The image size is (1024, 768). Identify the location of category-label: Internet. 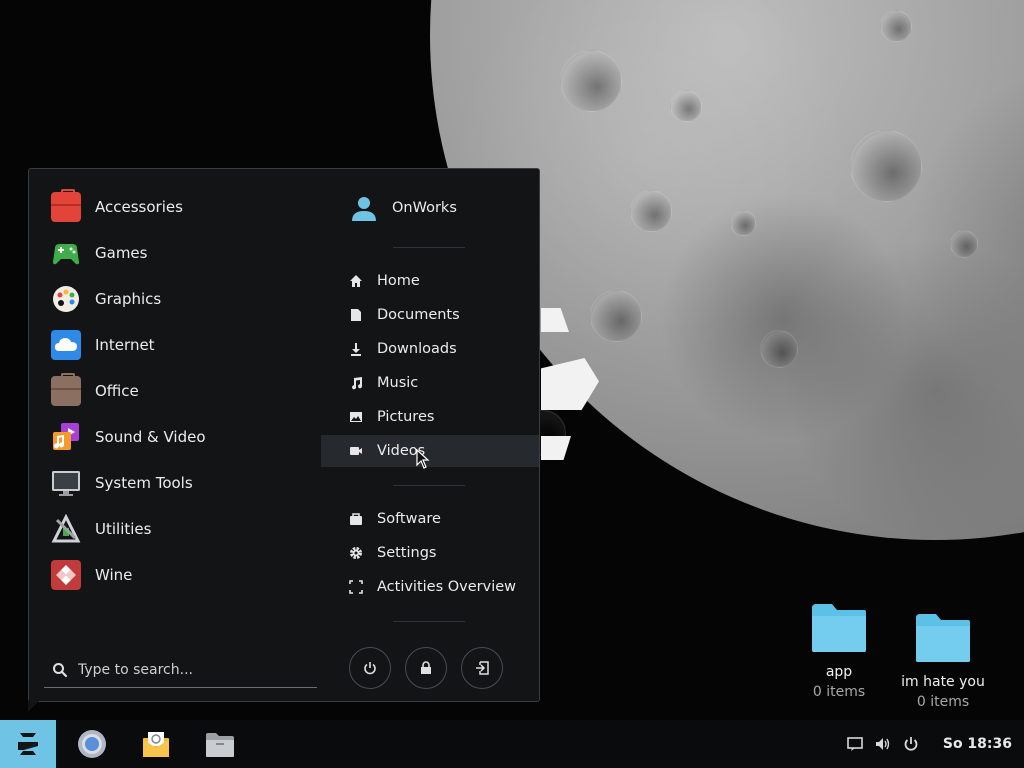
(125, 345).